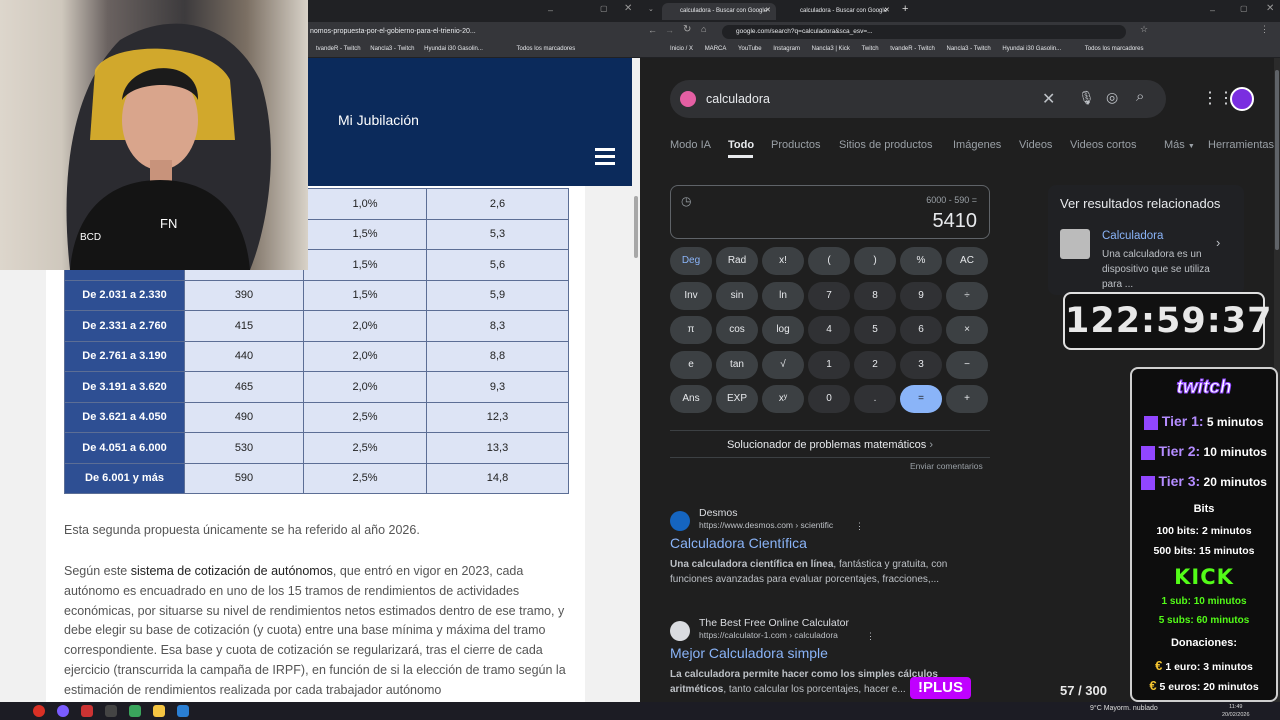 The height and width of the screenshot is (720, 1280). What do you see at coordinates (1264, 29) in the screenshot?
I see `menu-dots-icon: ⋮` at bounding box center [1264, 29].